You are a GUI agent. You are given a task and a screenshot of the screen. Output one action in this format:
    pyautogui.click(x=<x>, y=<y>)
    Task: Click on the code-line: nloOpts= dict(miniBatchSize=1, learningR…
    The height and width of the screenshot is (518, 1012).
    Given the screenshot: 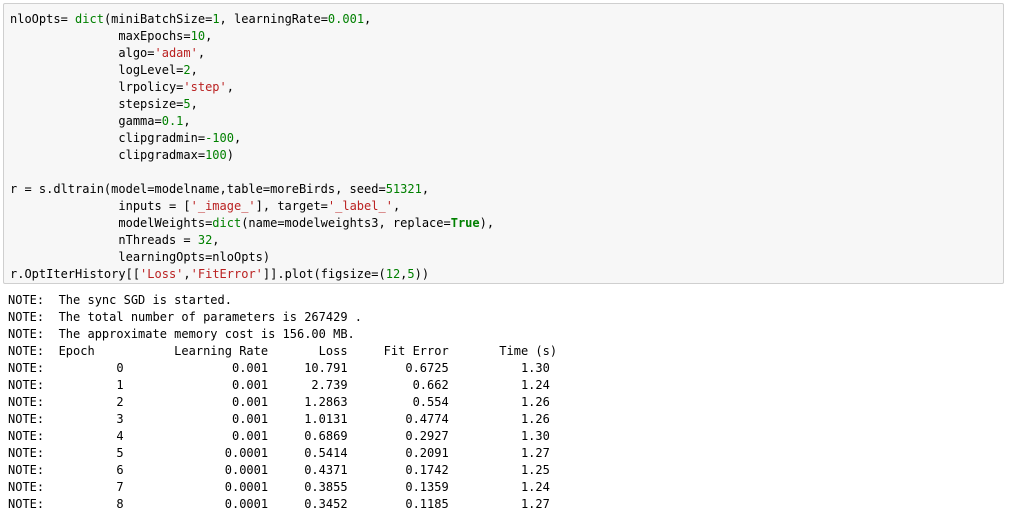 What is the action you would take?
    pyautogui.click(x=252, y=19)
    